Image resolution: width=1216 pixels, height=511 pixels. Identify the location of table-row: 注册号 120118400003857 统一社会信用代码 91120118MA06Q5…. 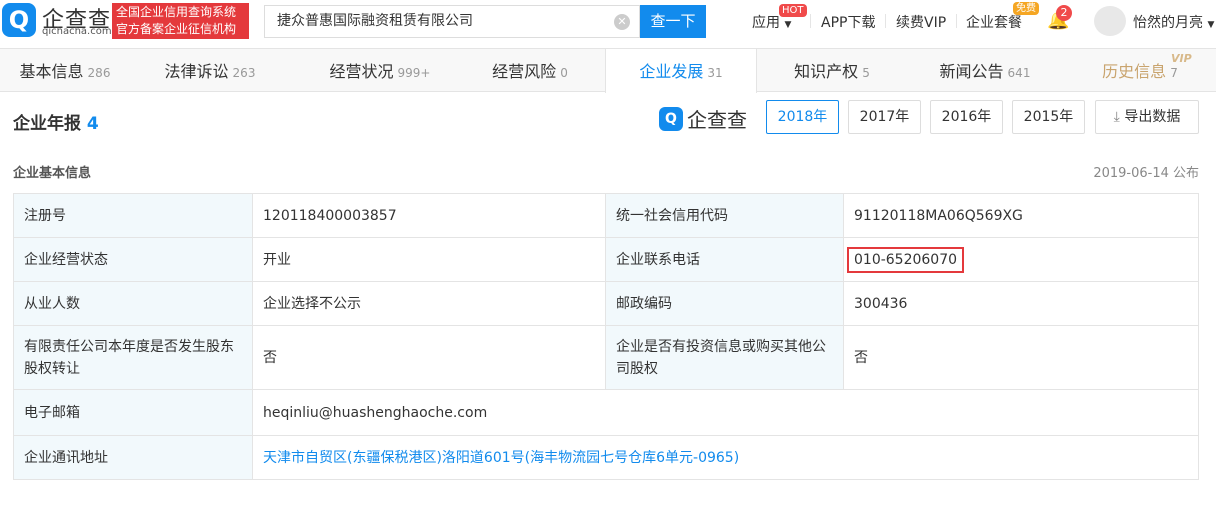
(606, 215).